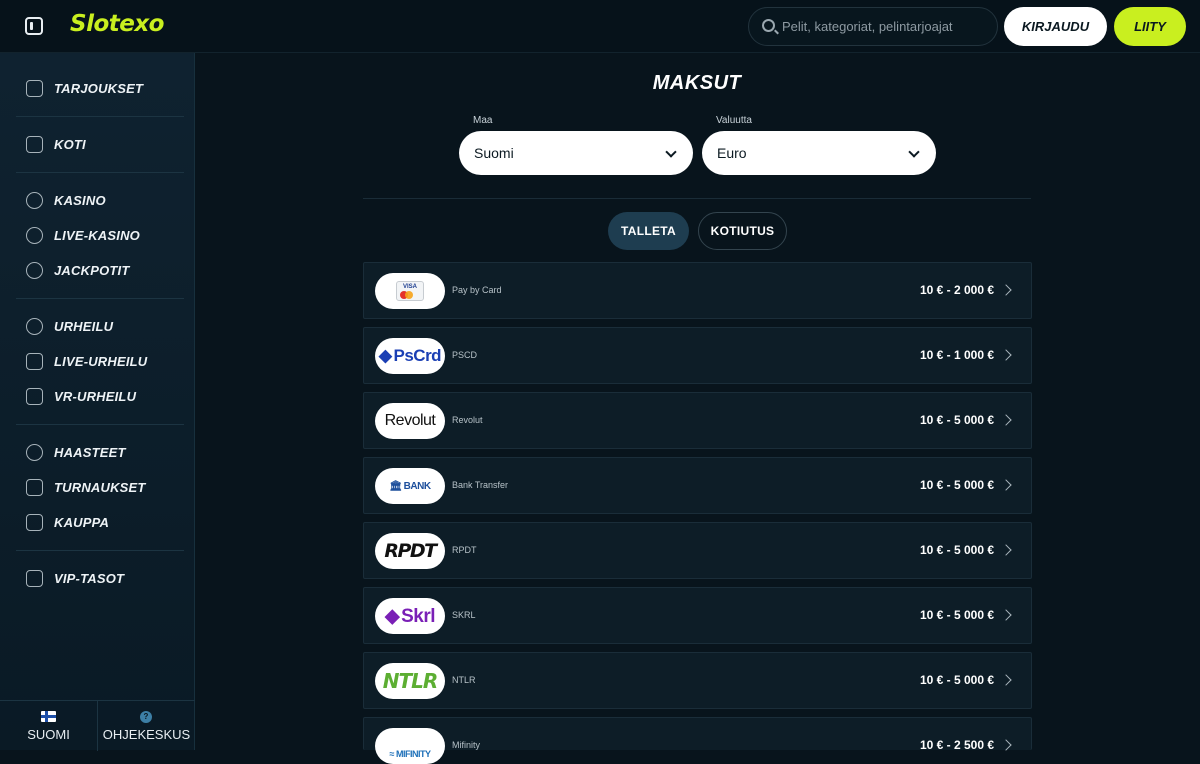 This screenshot has height=764, width=1200. I want to click on skrl-logo: ◆ Skrl, so click(410, 616).